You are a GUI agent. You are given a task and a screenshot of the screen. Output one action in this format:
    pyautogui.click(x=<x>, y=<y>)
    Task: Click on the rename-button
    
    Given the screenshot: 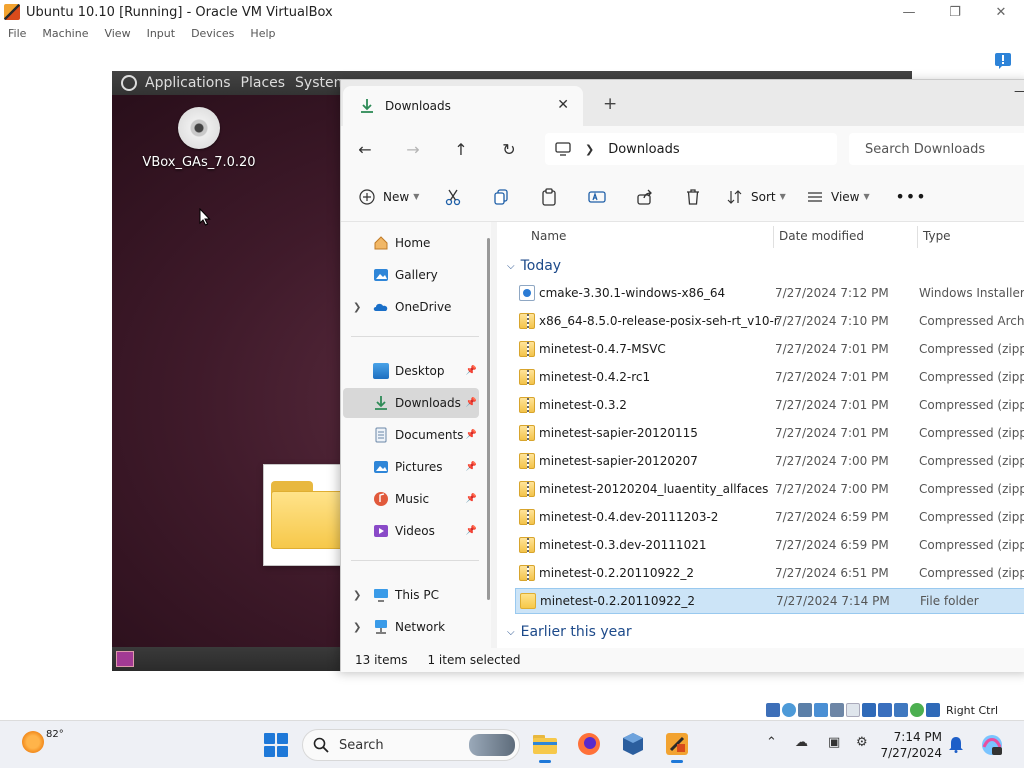 What is the action you would take?
    pyautogui.click(x=597, y=197)
    